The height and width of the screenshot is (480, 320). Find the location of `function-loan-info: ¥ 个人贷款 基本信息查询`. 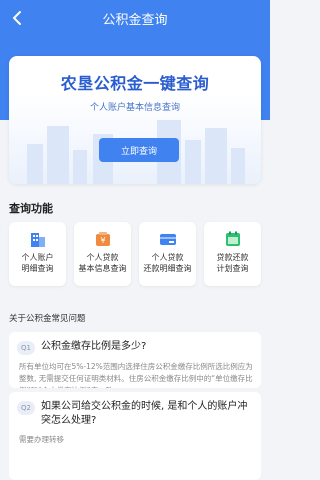

function-loan-info: ¥ 个人贷款 基本信息查询 is located at coordinates (102, 254).